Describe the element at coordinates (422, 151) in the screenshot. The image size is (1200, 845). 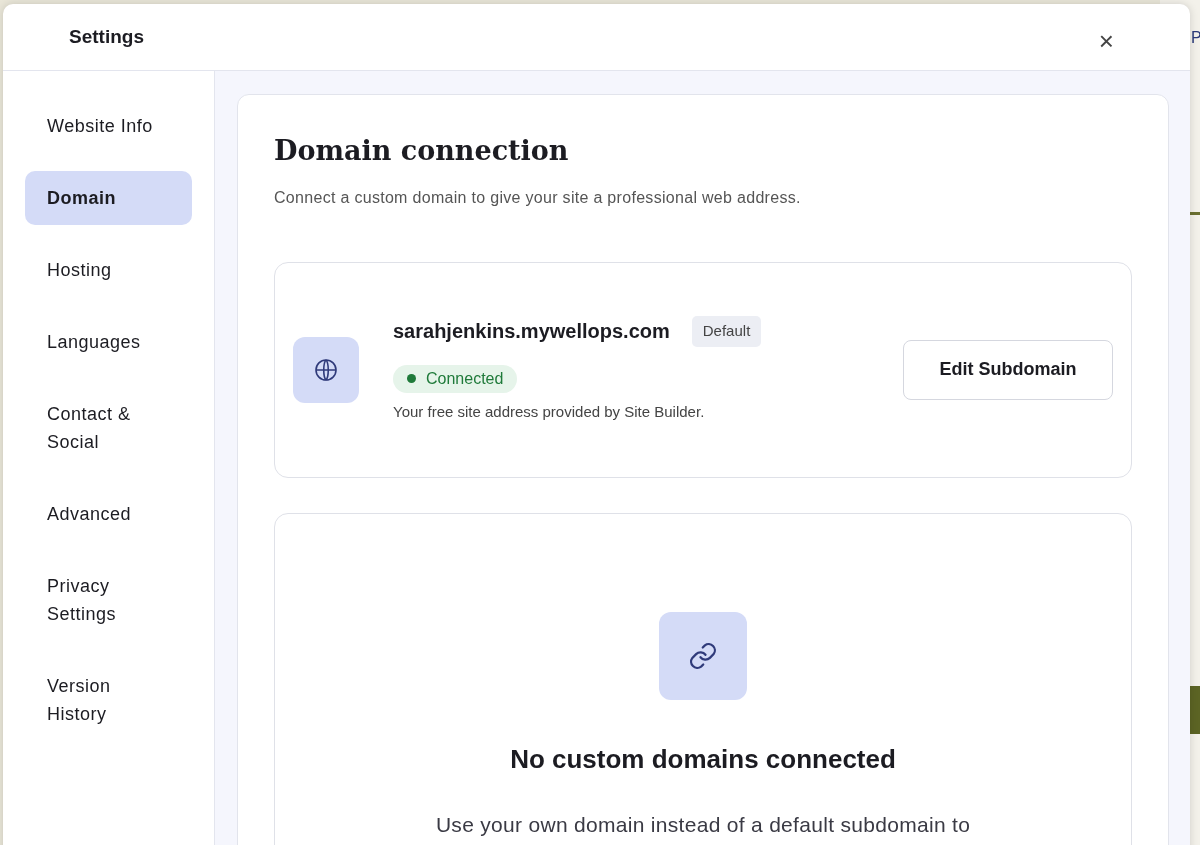
I see `panel-title: Domain connection` at that location.